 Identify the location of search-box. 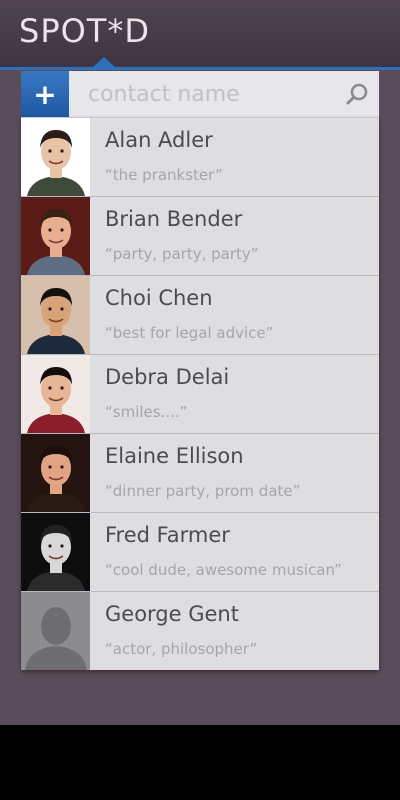
(224, 94).